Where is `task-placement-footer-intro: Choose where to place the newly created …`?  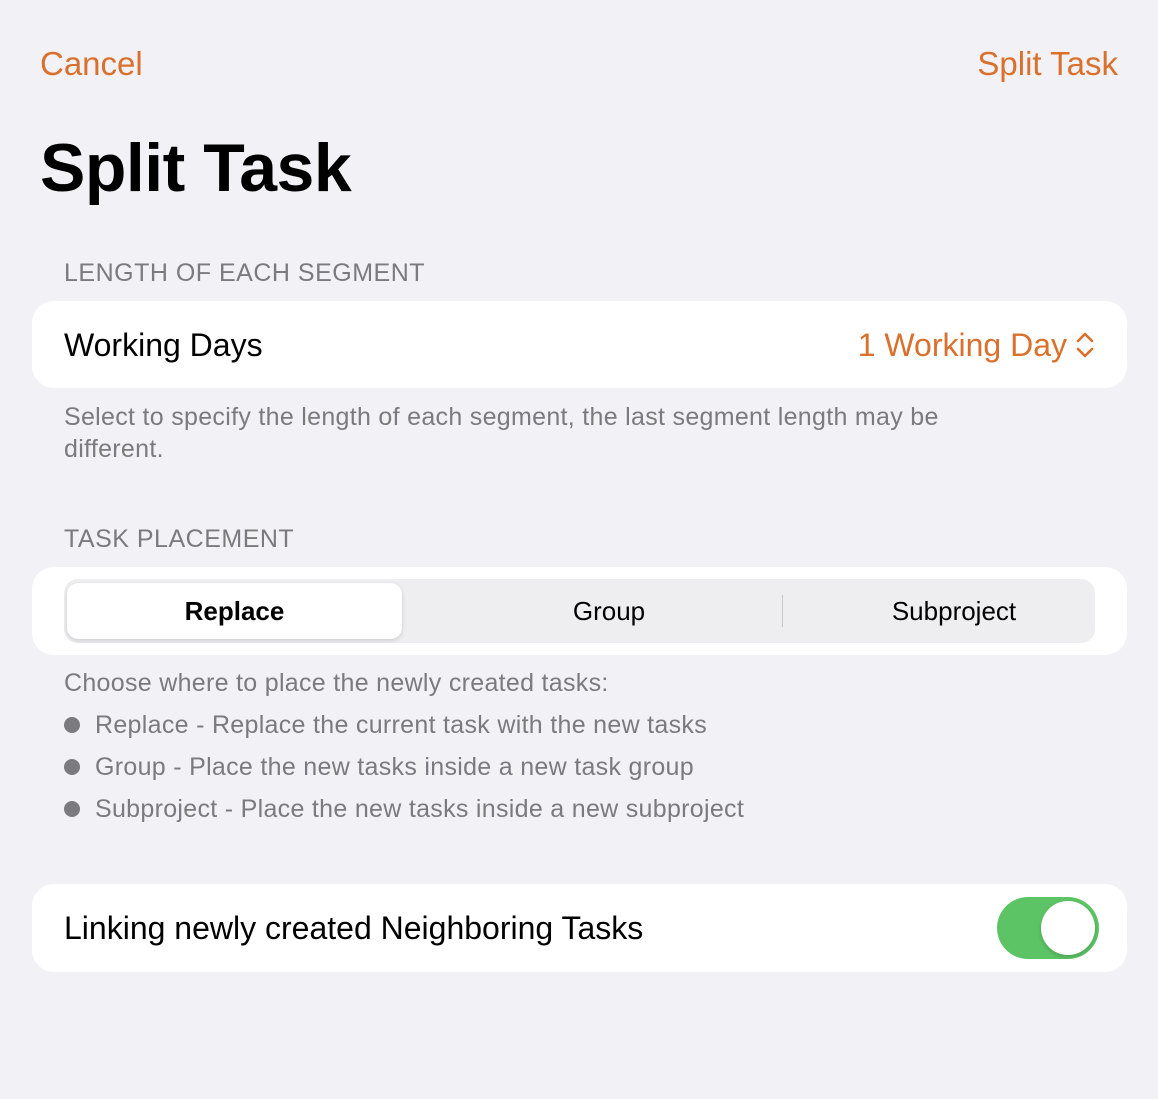
task-placement-footer-intro: Choose where to place the newly created … is located at coordinates (336, 683).